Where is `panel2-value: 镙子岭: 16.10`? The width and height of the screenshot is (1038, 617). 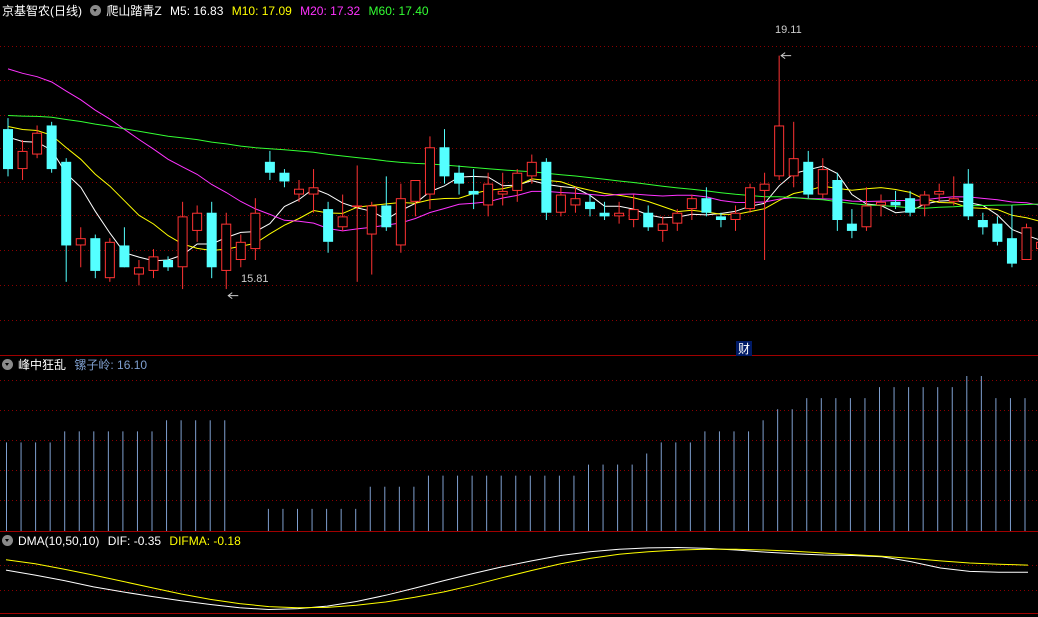 panel2-value: 镙子岭: 16.10 is located at coordinates (111, 365).